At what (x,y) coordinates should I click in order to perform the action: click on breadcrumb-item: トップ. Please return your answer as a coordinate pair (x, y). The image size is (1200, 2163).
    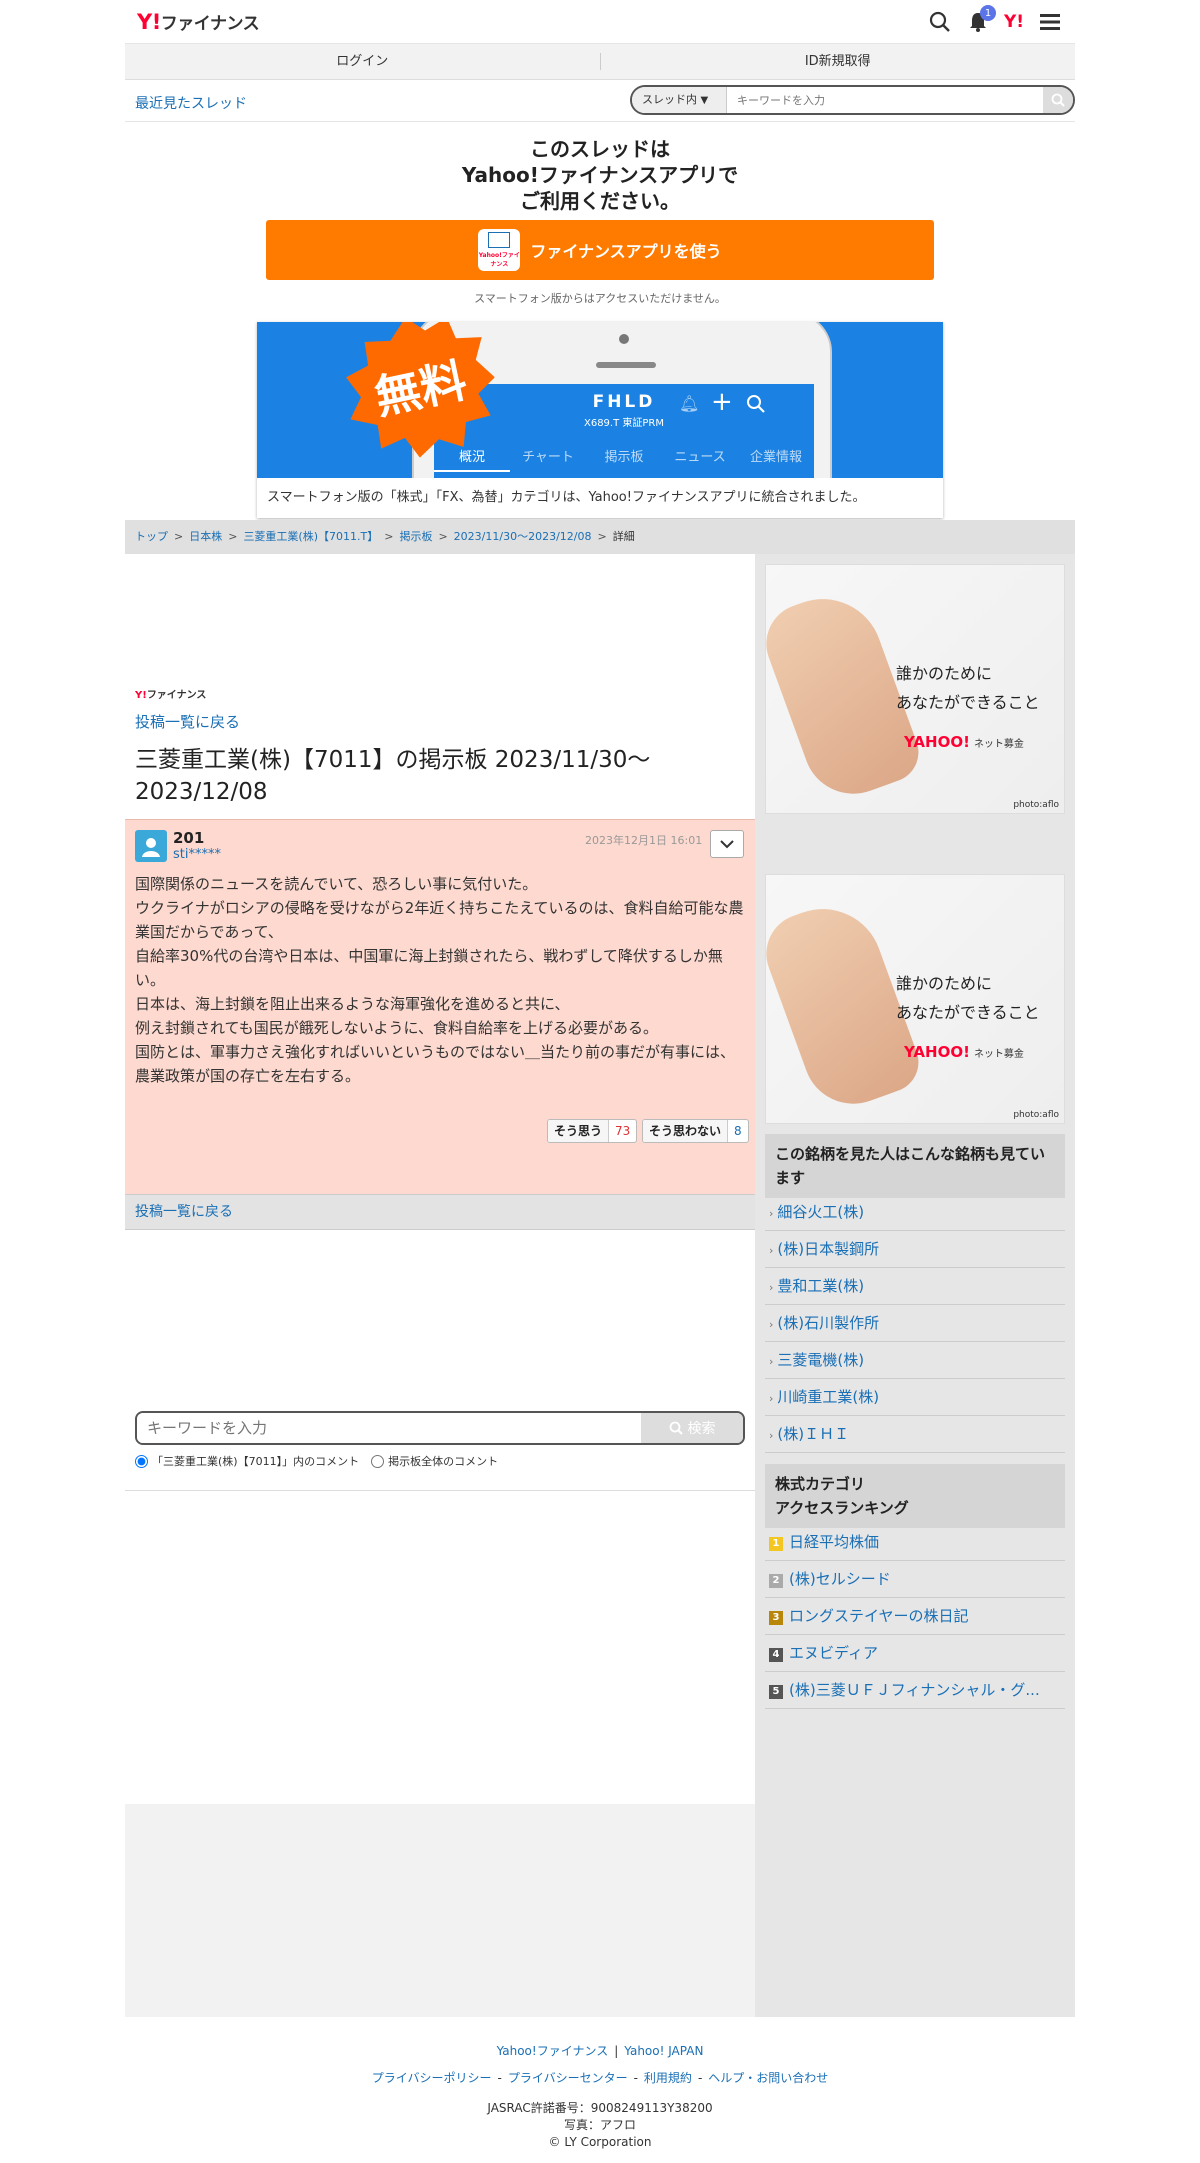
    Looking at the image, I should click on (151, 536).